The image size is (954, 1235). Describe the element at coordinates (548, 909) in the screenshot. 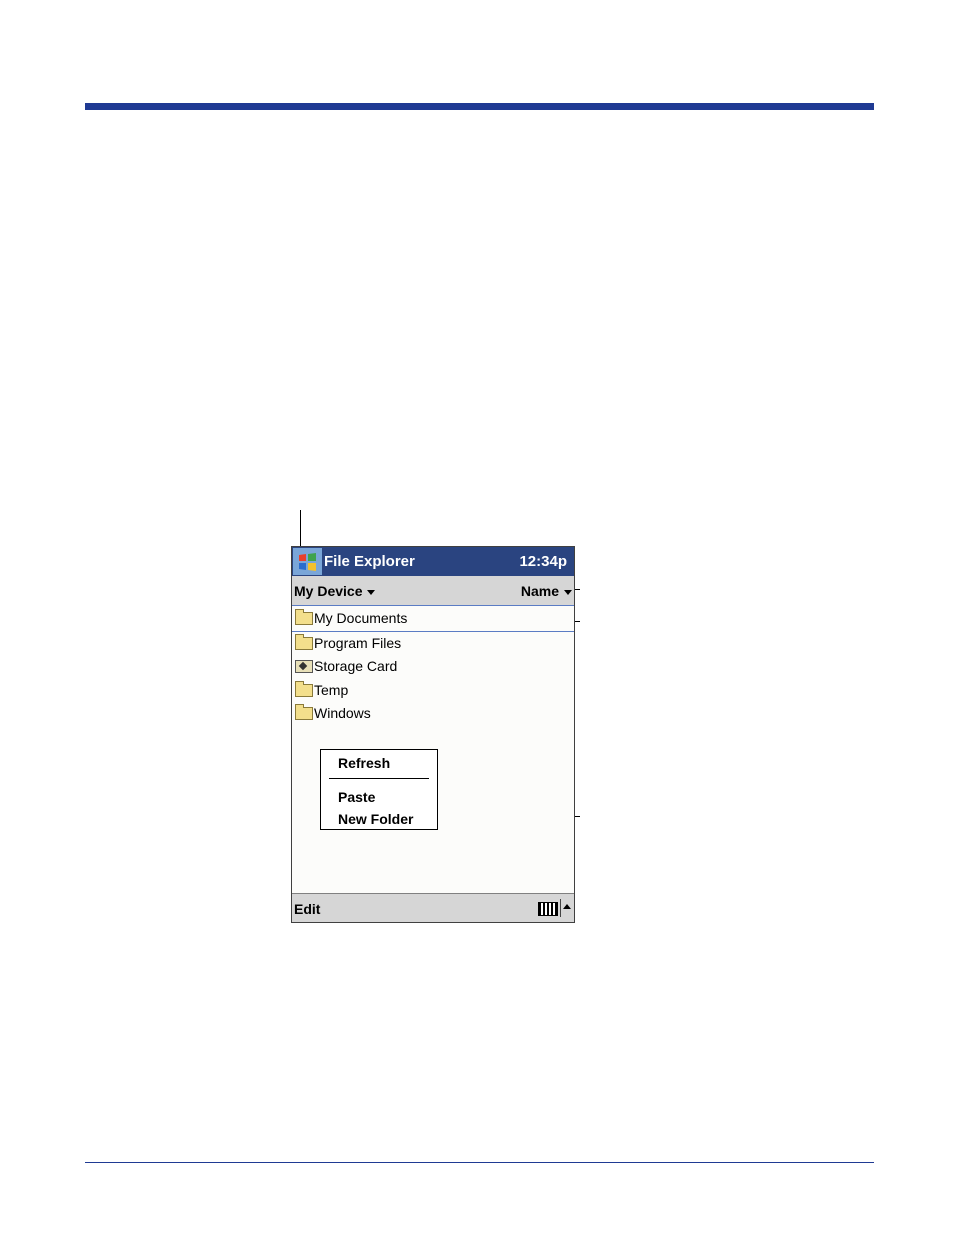

I see `keyboard-icon` at that location.